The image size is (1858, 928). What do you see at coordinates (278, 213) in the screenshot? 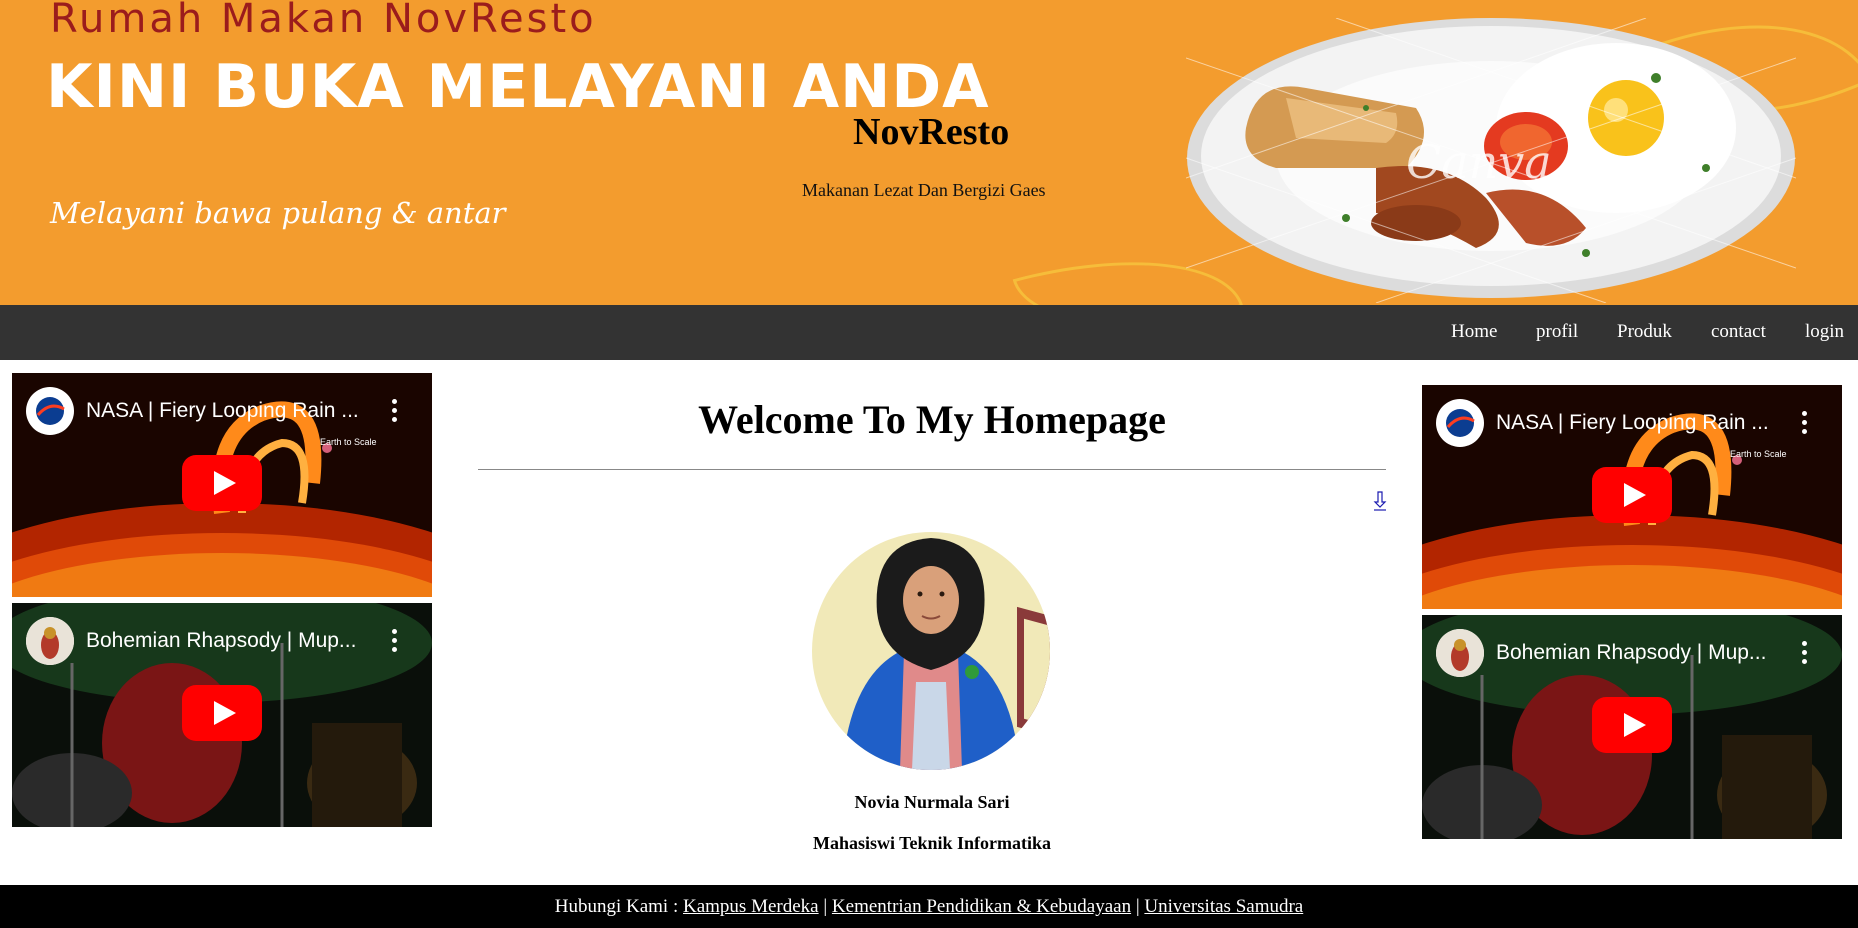
I see `banner-tagline: Melayani bawa pulang & antar` at bounding box center [278, 213].